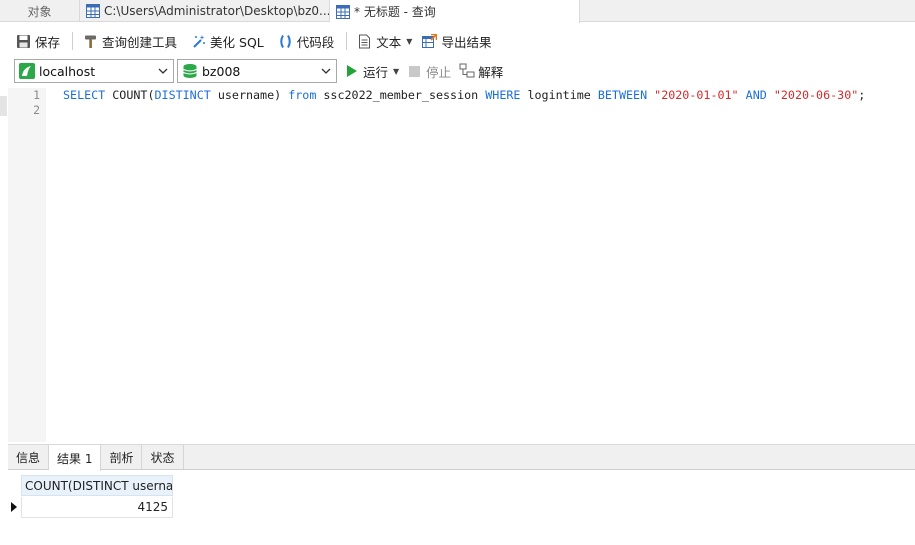  I want to click on tab-info: 信息, so click(29, 457).